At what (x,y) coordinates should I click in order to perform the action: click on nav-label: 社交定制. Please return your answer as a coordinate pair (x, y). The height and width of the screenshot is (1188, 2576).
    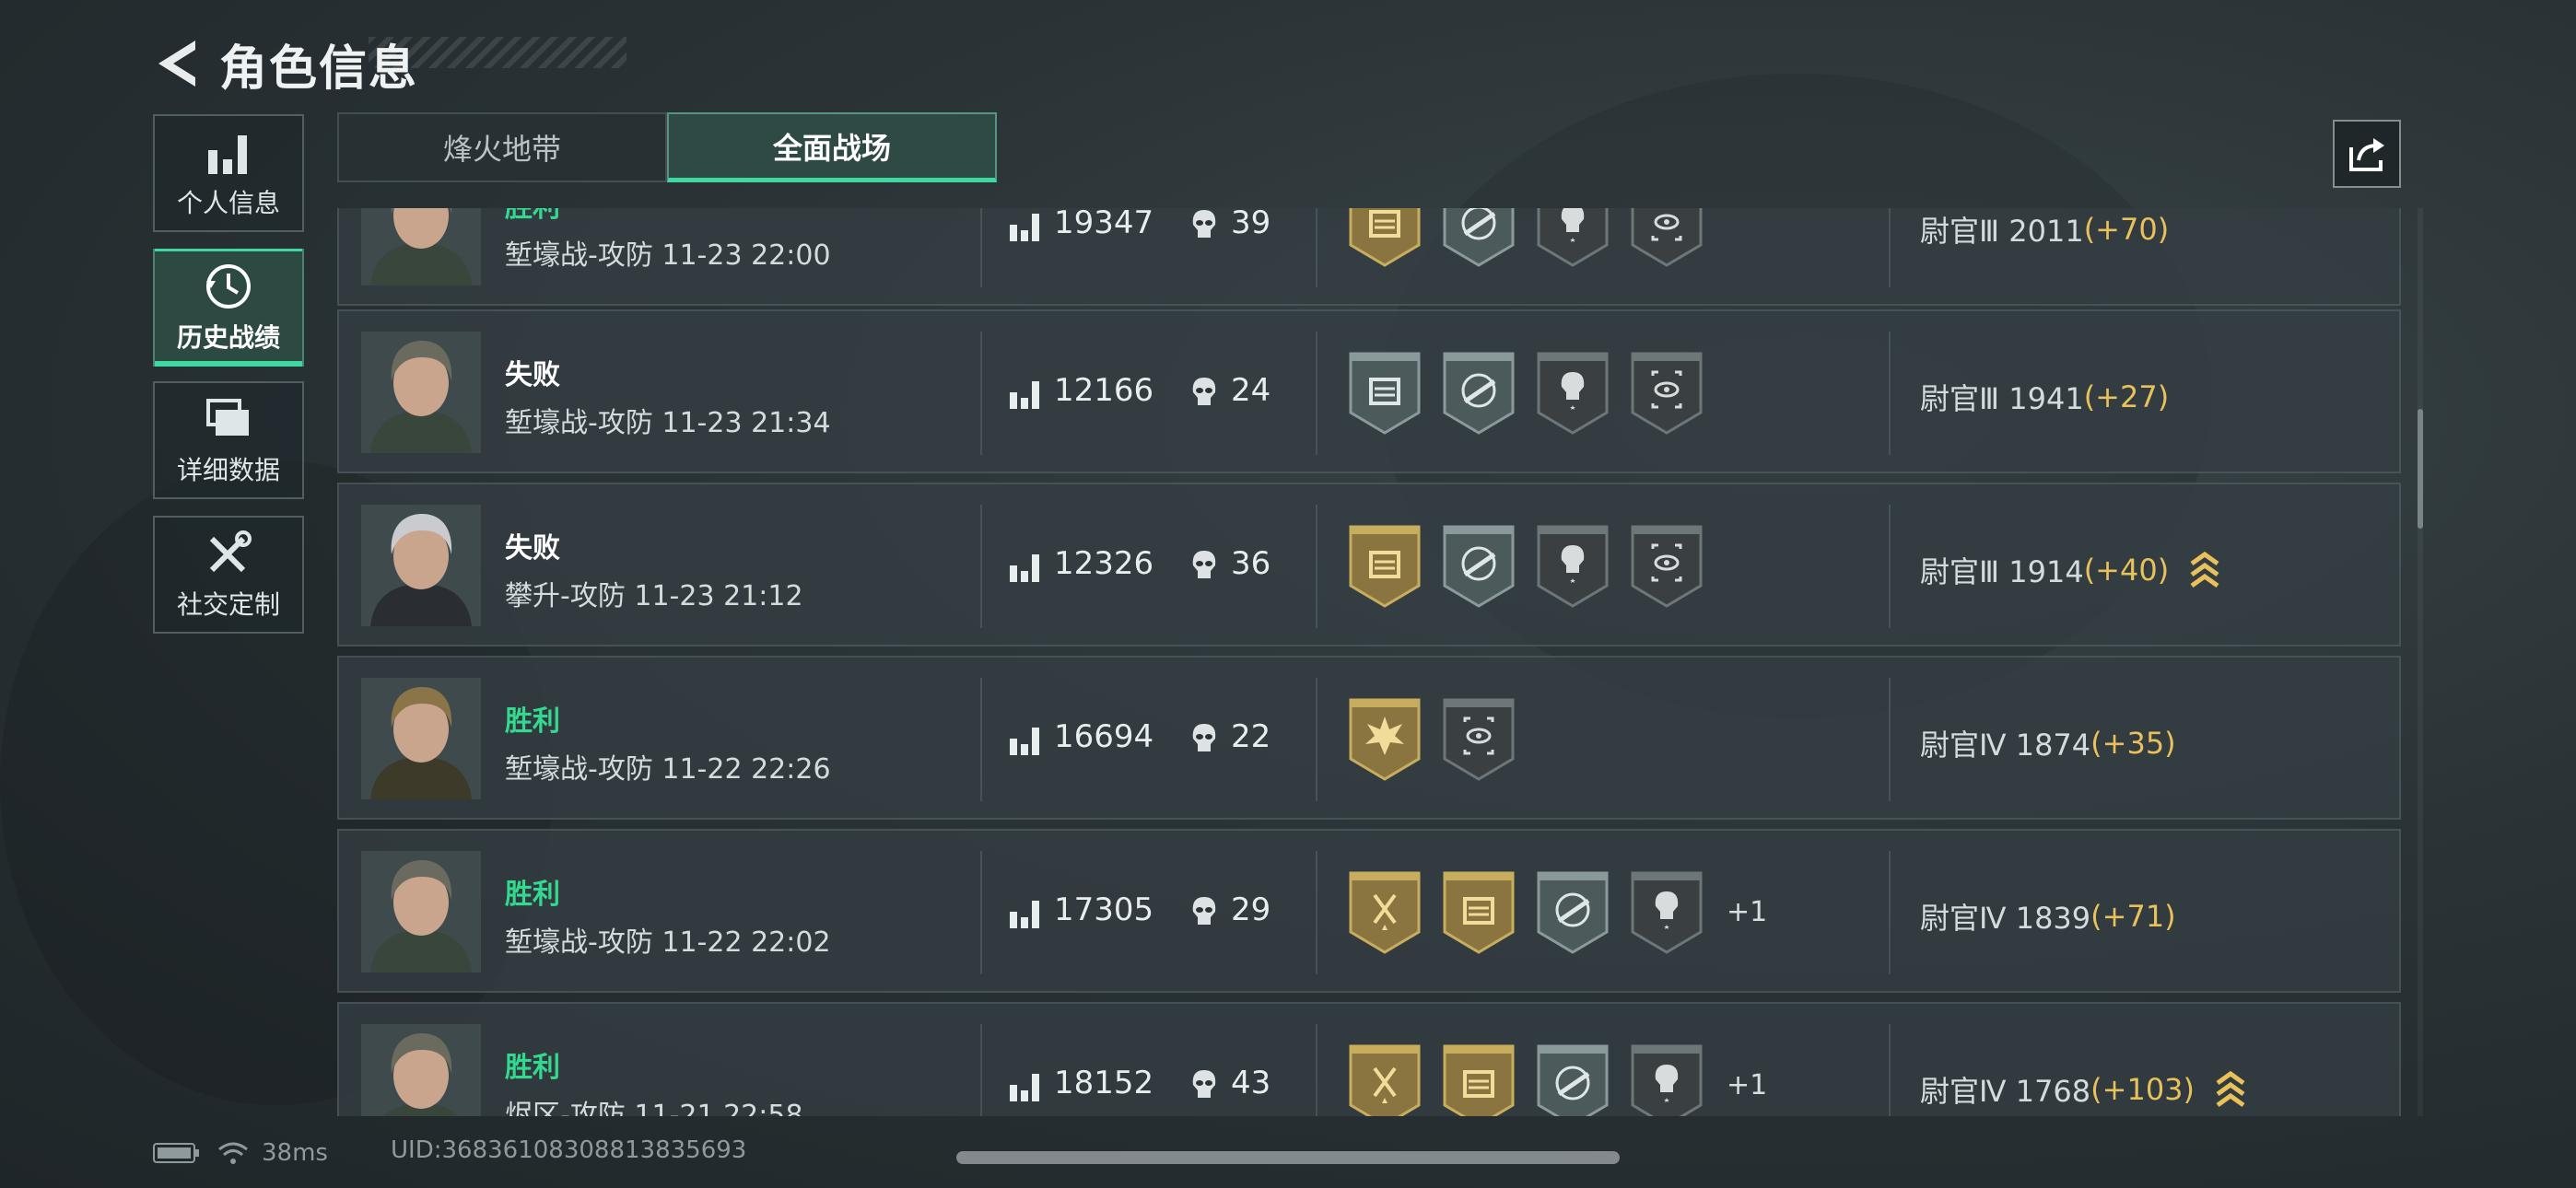
    Looking at the image, I should click on (228, 604).